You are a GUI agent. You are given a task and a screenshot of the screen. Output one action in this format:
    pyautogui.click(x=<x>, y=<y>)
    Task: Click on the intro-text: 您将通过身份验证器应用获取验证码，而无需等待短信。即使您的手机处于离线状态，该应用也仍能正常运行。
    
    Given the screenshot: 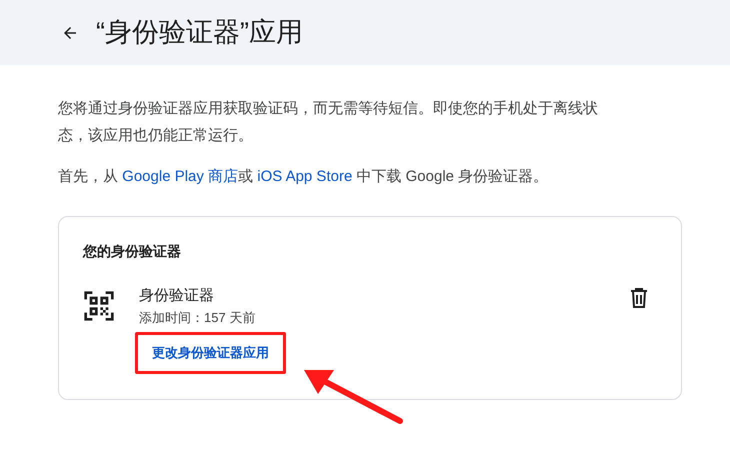 What is the action you would take?
    pyautogui.click(x=328, y=122)
    